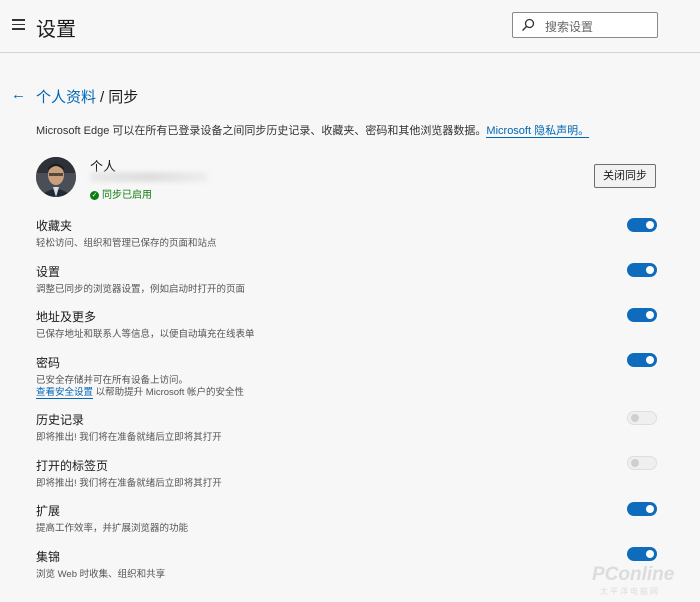  What do you see at coordinates (346, 324) in the screenshot?
I see `sync-item-addresses: 地址及更多 已保存地址和联系人等信息，以便自动填充在线表单` at bounding box center [346, 324].